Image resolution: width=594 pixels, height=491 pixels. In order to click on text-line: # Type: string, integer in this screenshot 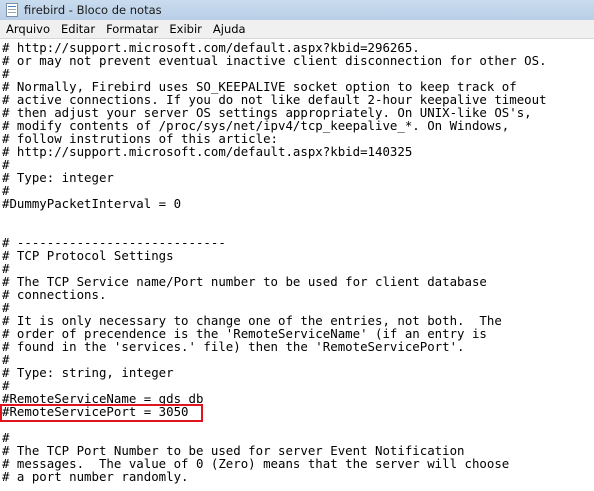, I will do `click(88, 372)`.